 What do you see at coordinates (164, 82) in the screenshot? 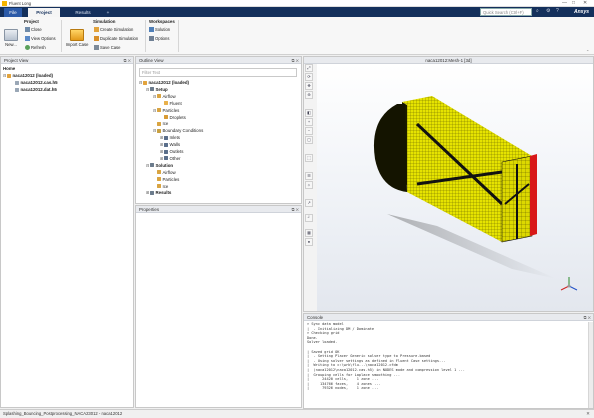
I see `outline-item: ⊟ naca12012 (loaded)` at bounding box center [164, 82].